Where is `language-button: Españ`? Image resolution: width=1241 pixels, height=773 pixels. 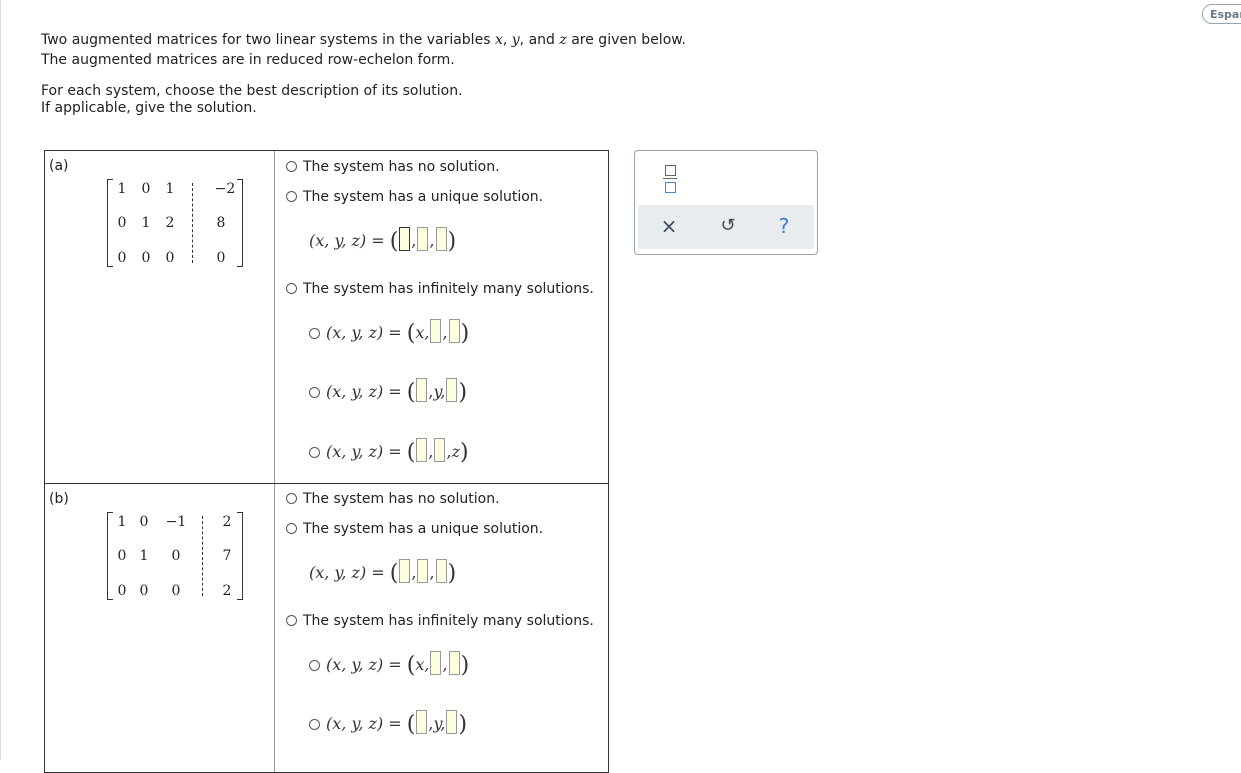
language-button: Españ is located at coordinates (1221, 14).